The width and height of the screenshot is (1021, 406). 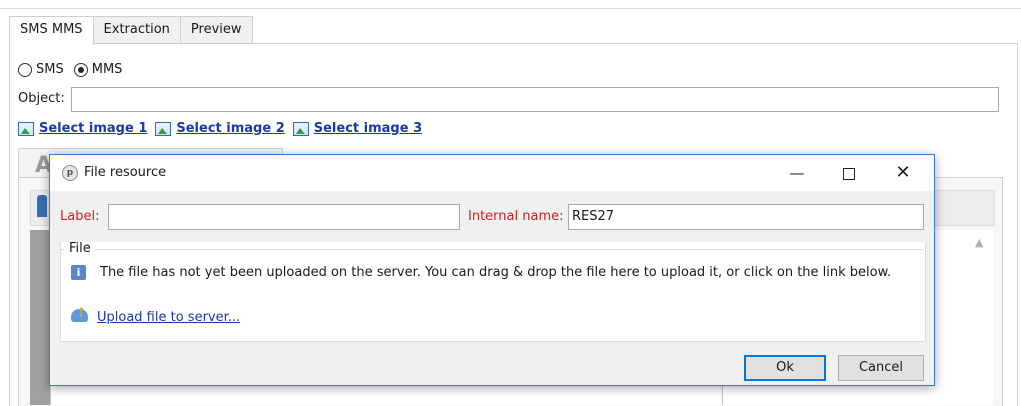 I want to click on ok-button: Ok, so click(x=785, y=368).